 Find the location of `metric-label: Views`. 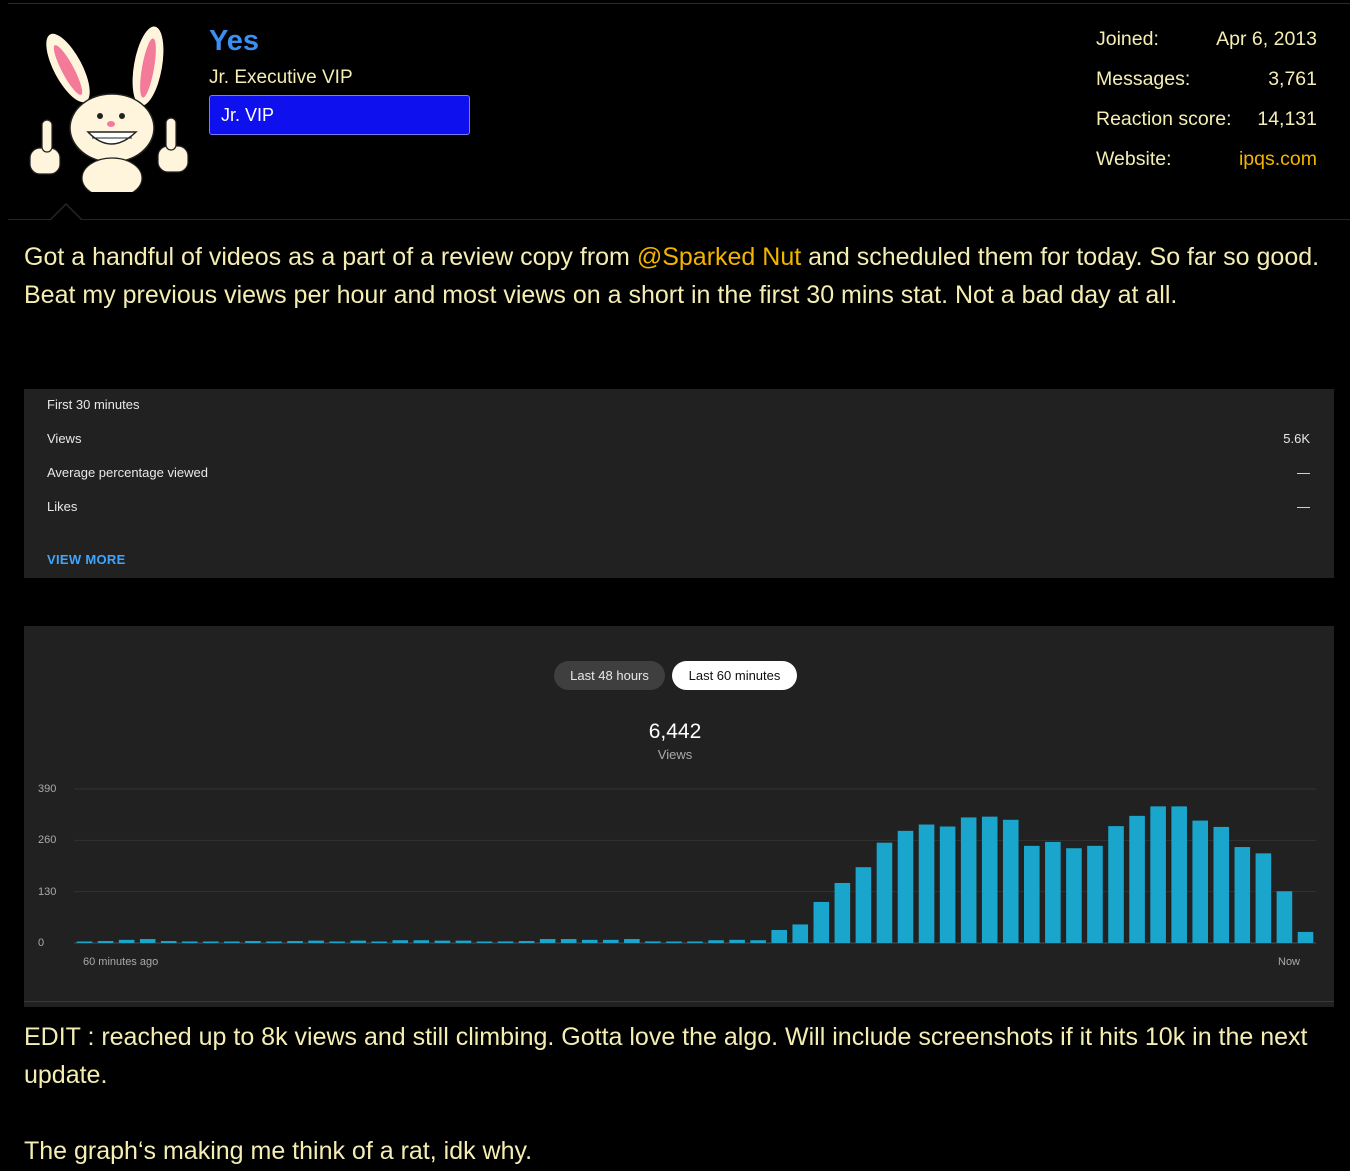

metric-label: Views is located at coordinates (64, 438).